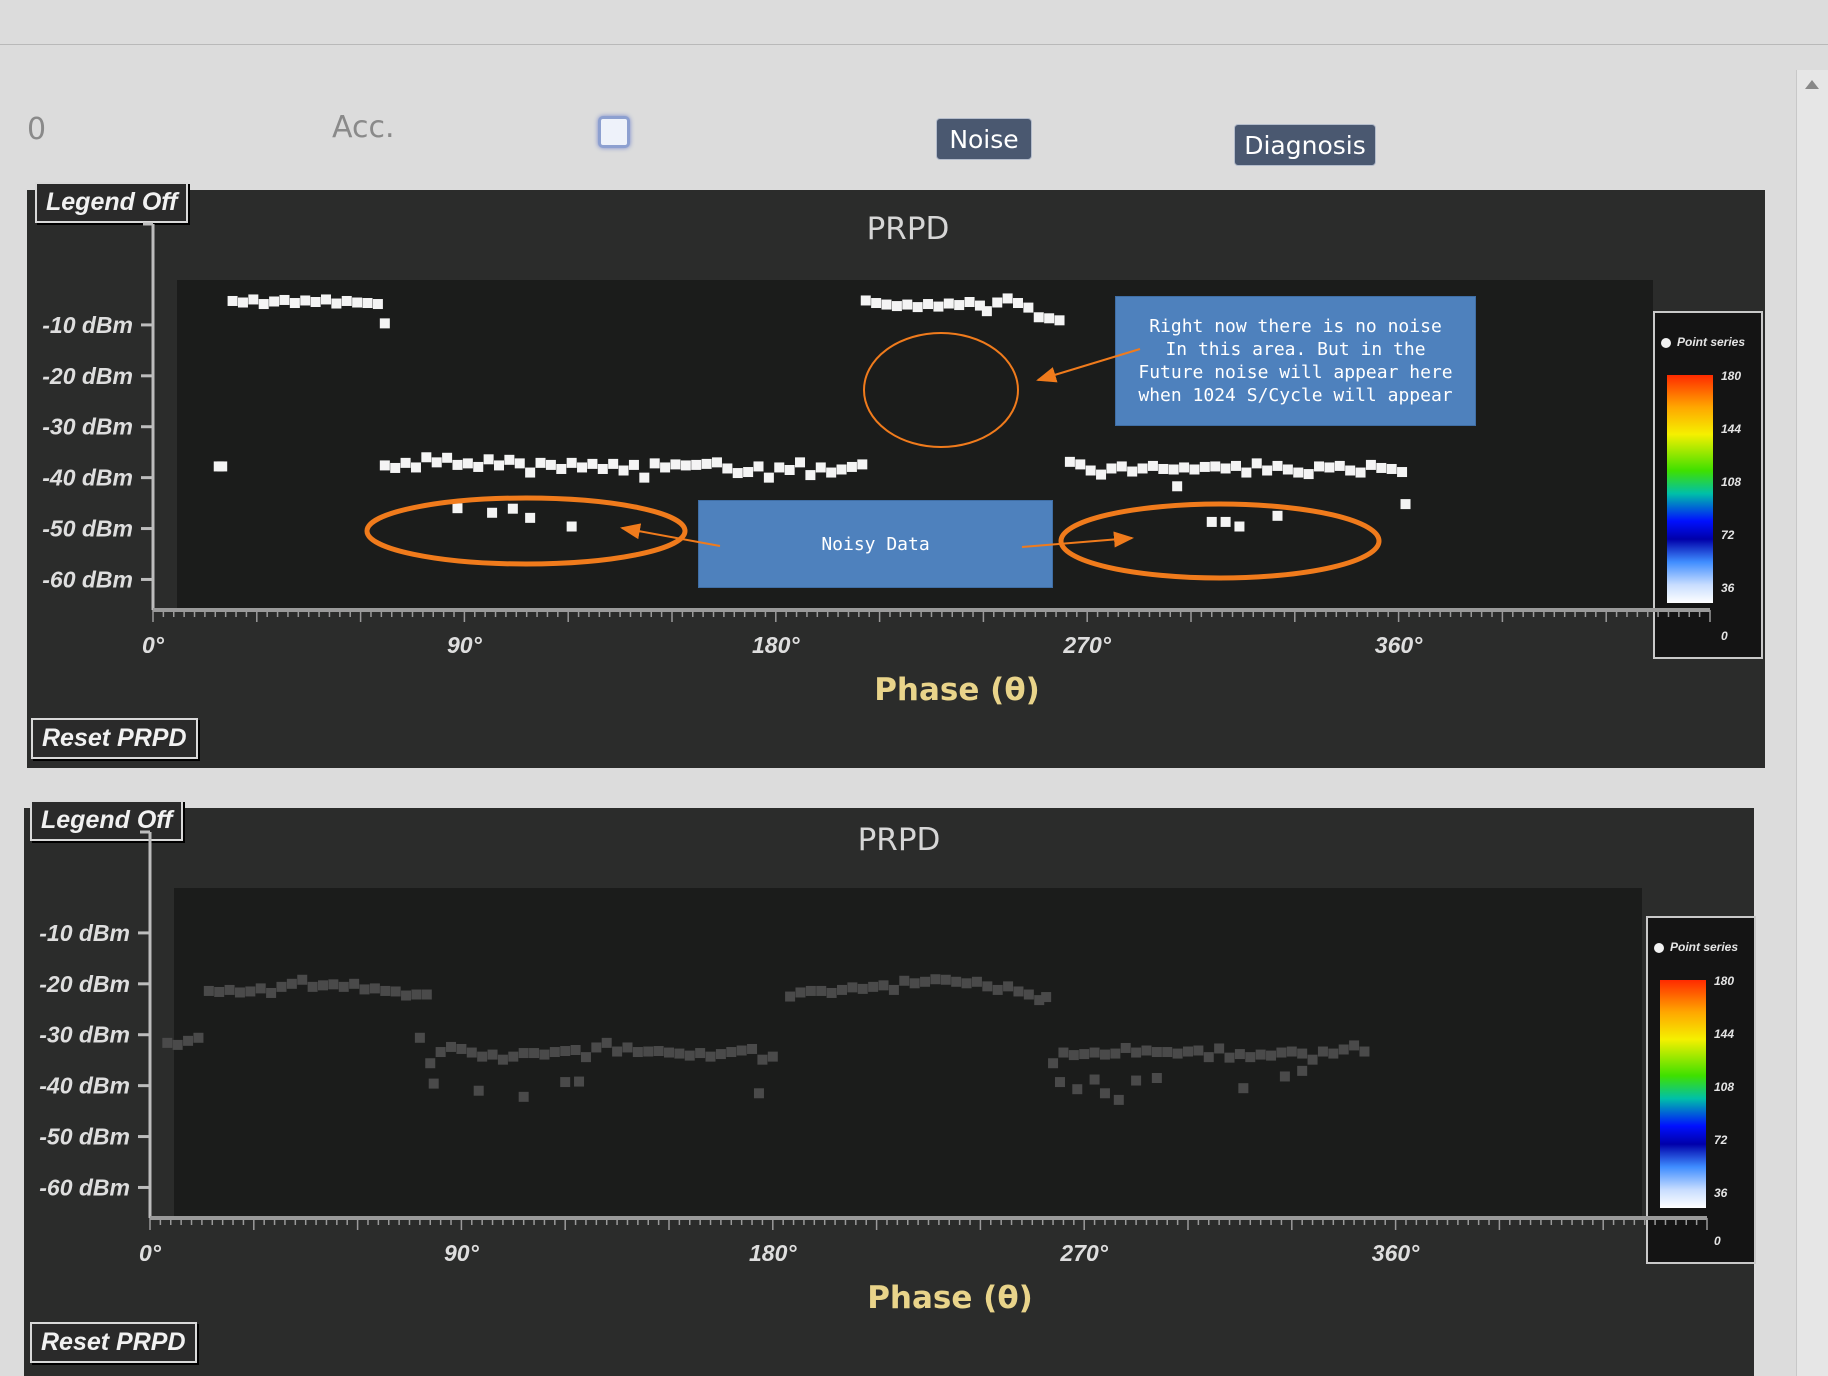 The image size is (1828, 1376). I want to click on y-tick-label: -60 dBm, so click(87, 579).